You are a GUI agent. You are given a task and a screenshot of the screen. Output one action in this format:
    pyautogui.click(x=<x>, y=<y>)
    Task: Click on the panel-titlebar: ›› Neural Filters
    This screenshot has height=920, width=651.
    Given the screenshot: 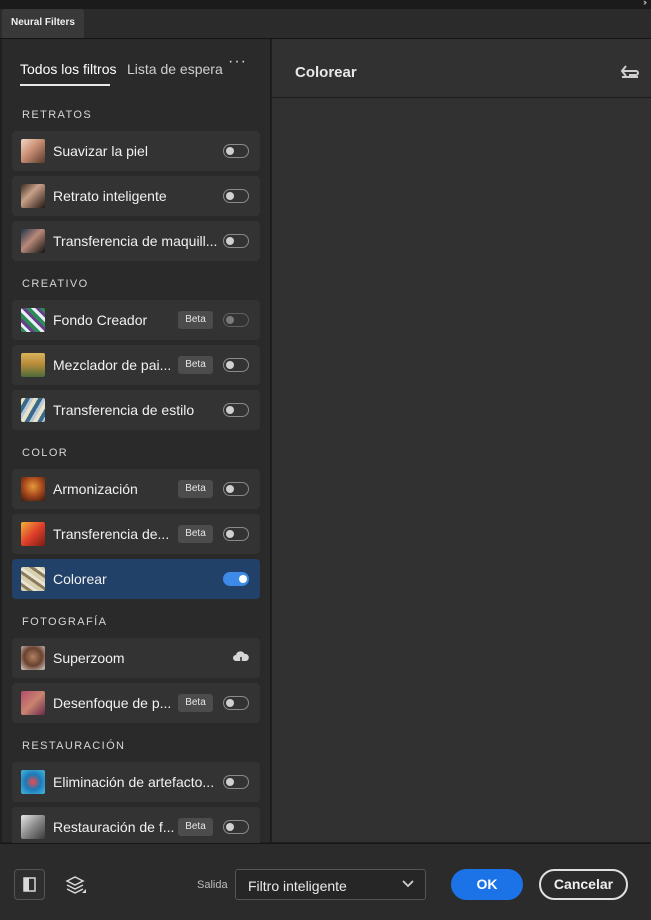 What is the action you would take?
    pyautogui.click(x=325, y=19)
    